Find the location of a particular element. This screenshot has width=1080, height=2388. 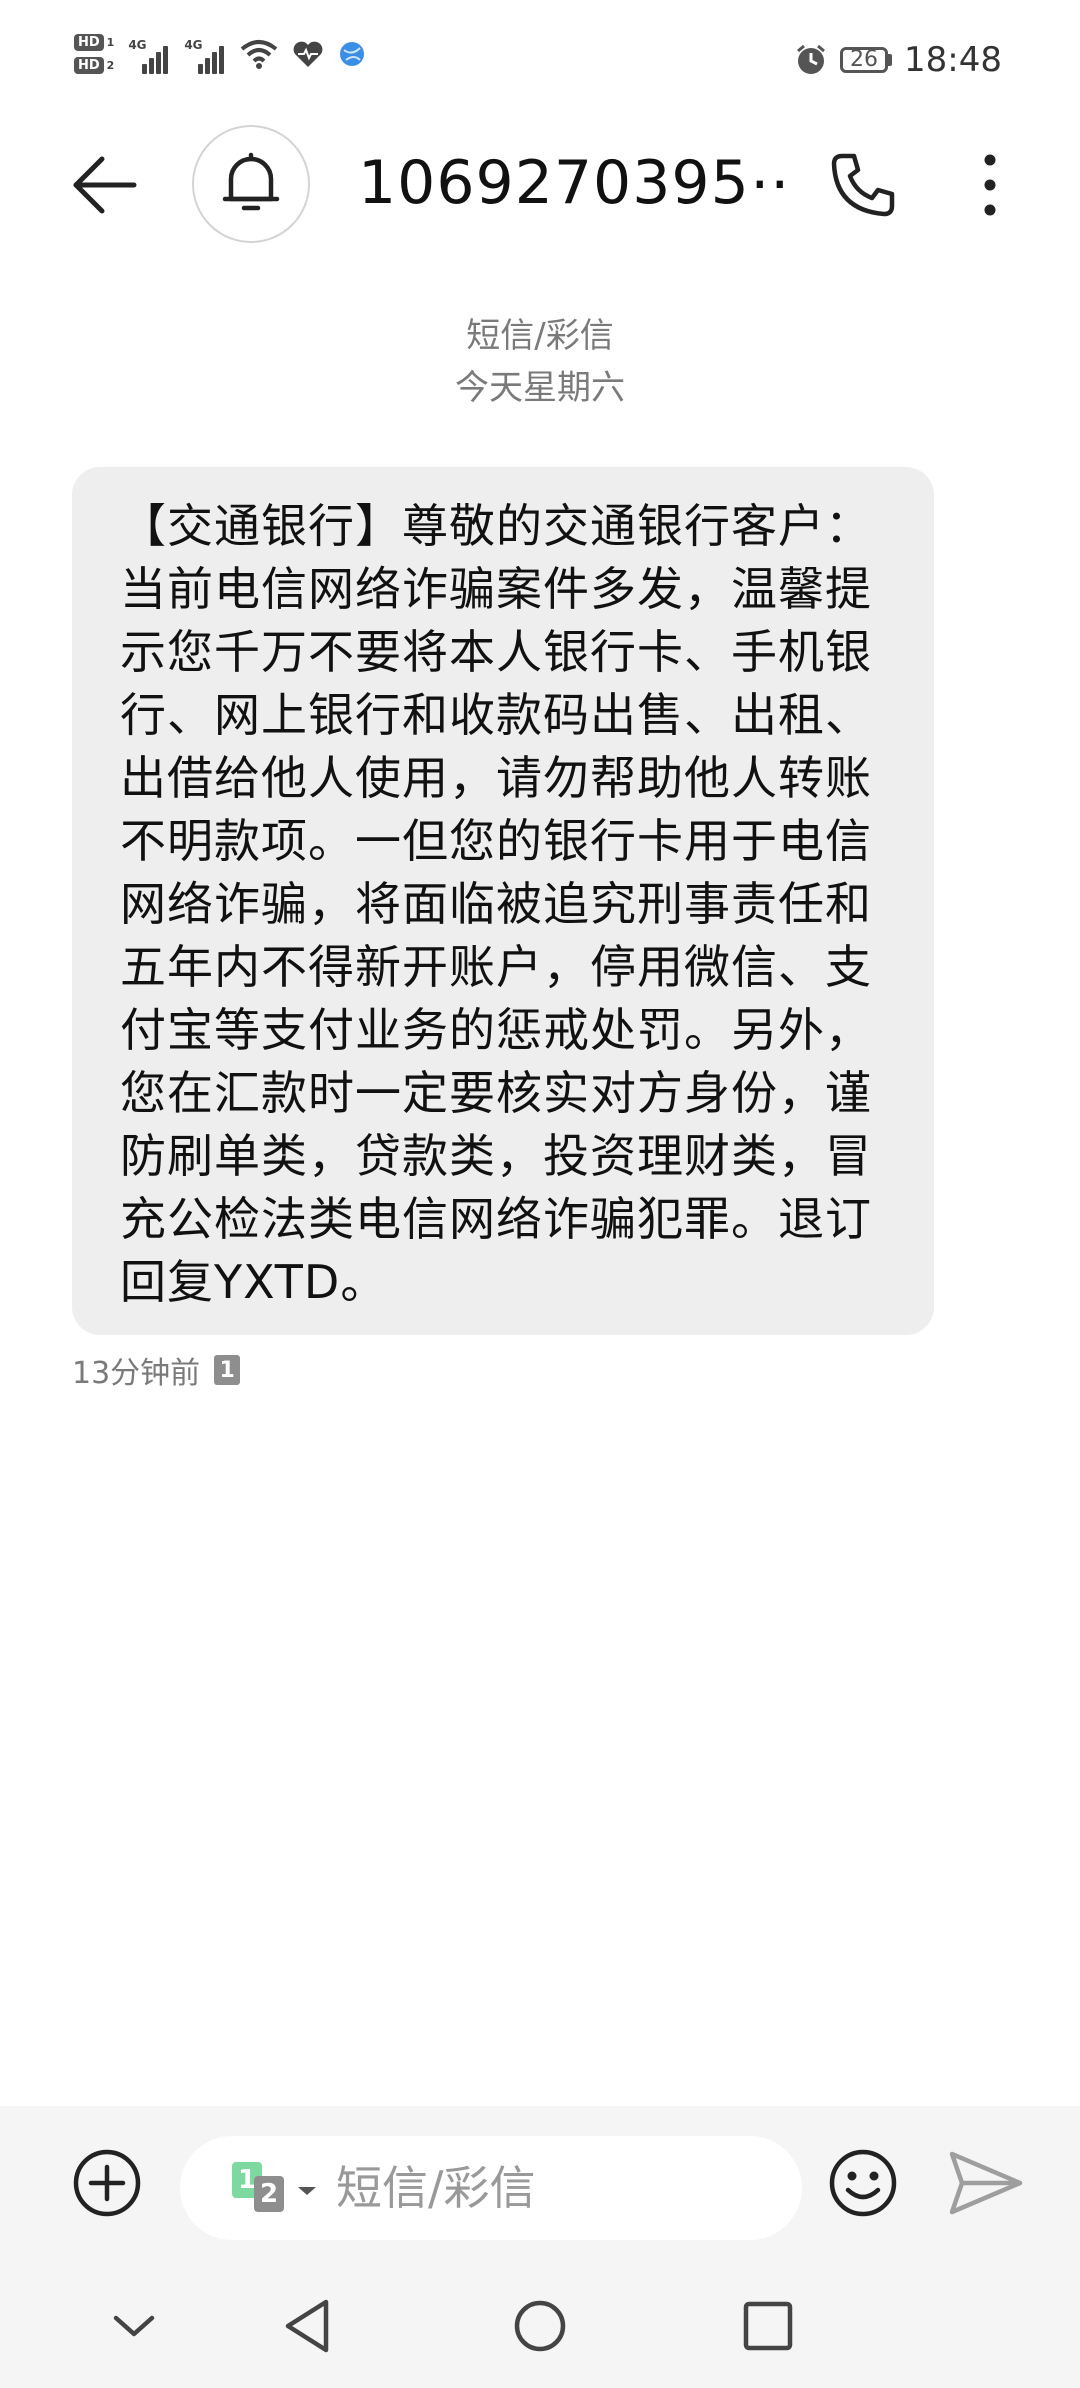

nav-recents-button is located at coordinates (768, 2326).